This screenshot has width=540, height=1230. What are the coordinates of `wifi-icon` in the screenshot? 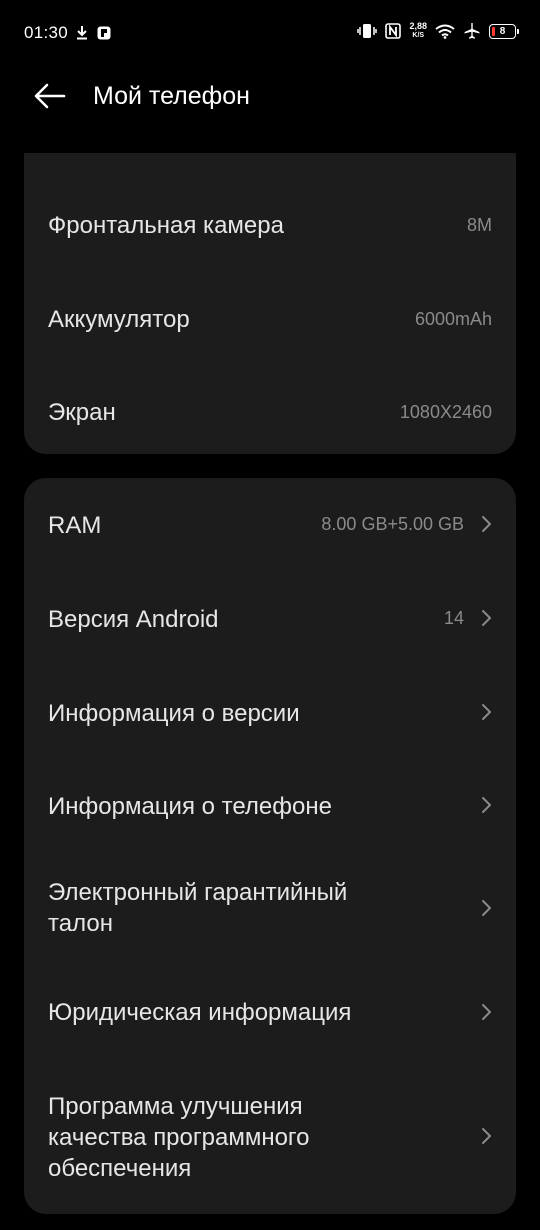 It's located at (445, 31).